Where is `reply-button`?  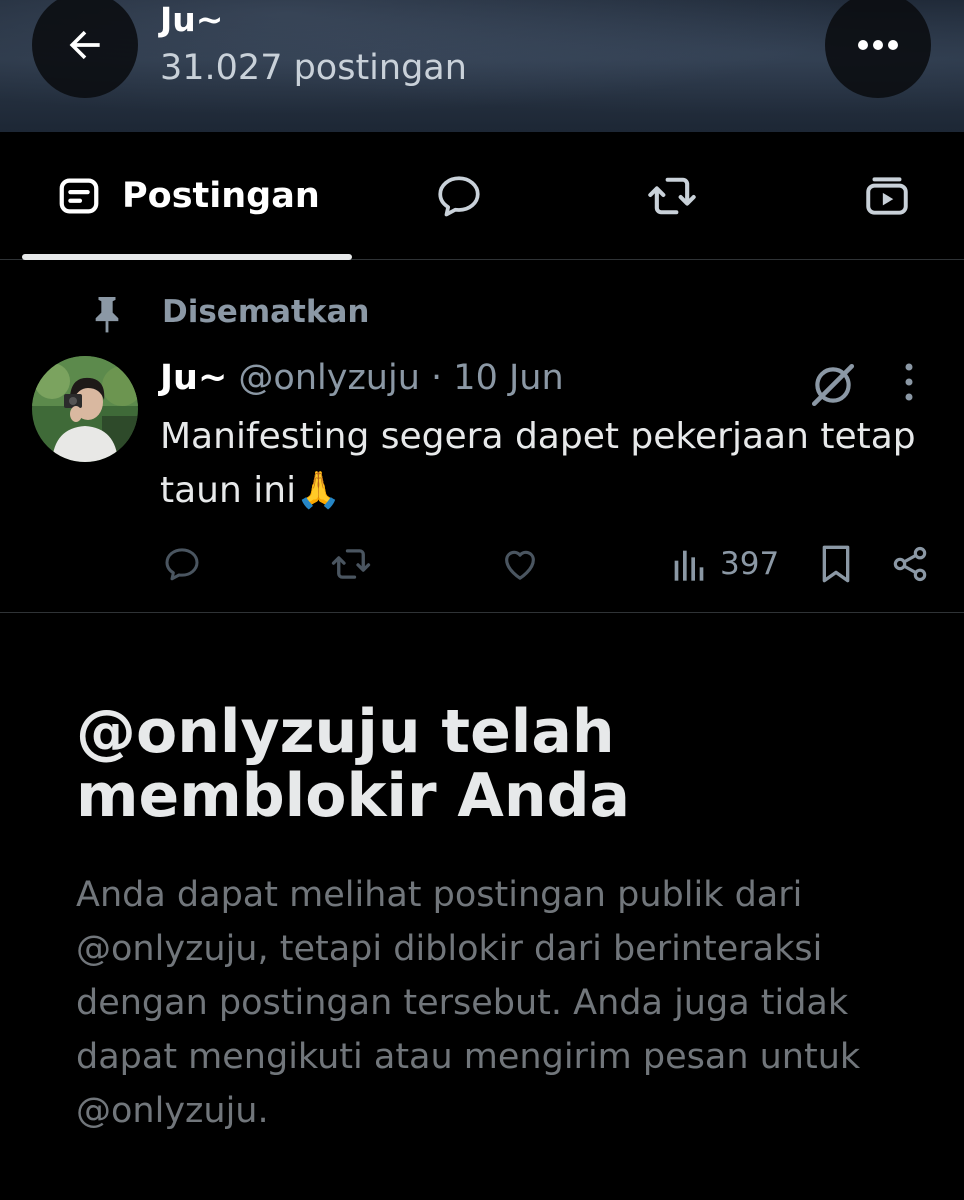
reply-button is located at coordinates (182, 564).